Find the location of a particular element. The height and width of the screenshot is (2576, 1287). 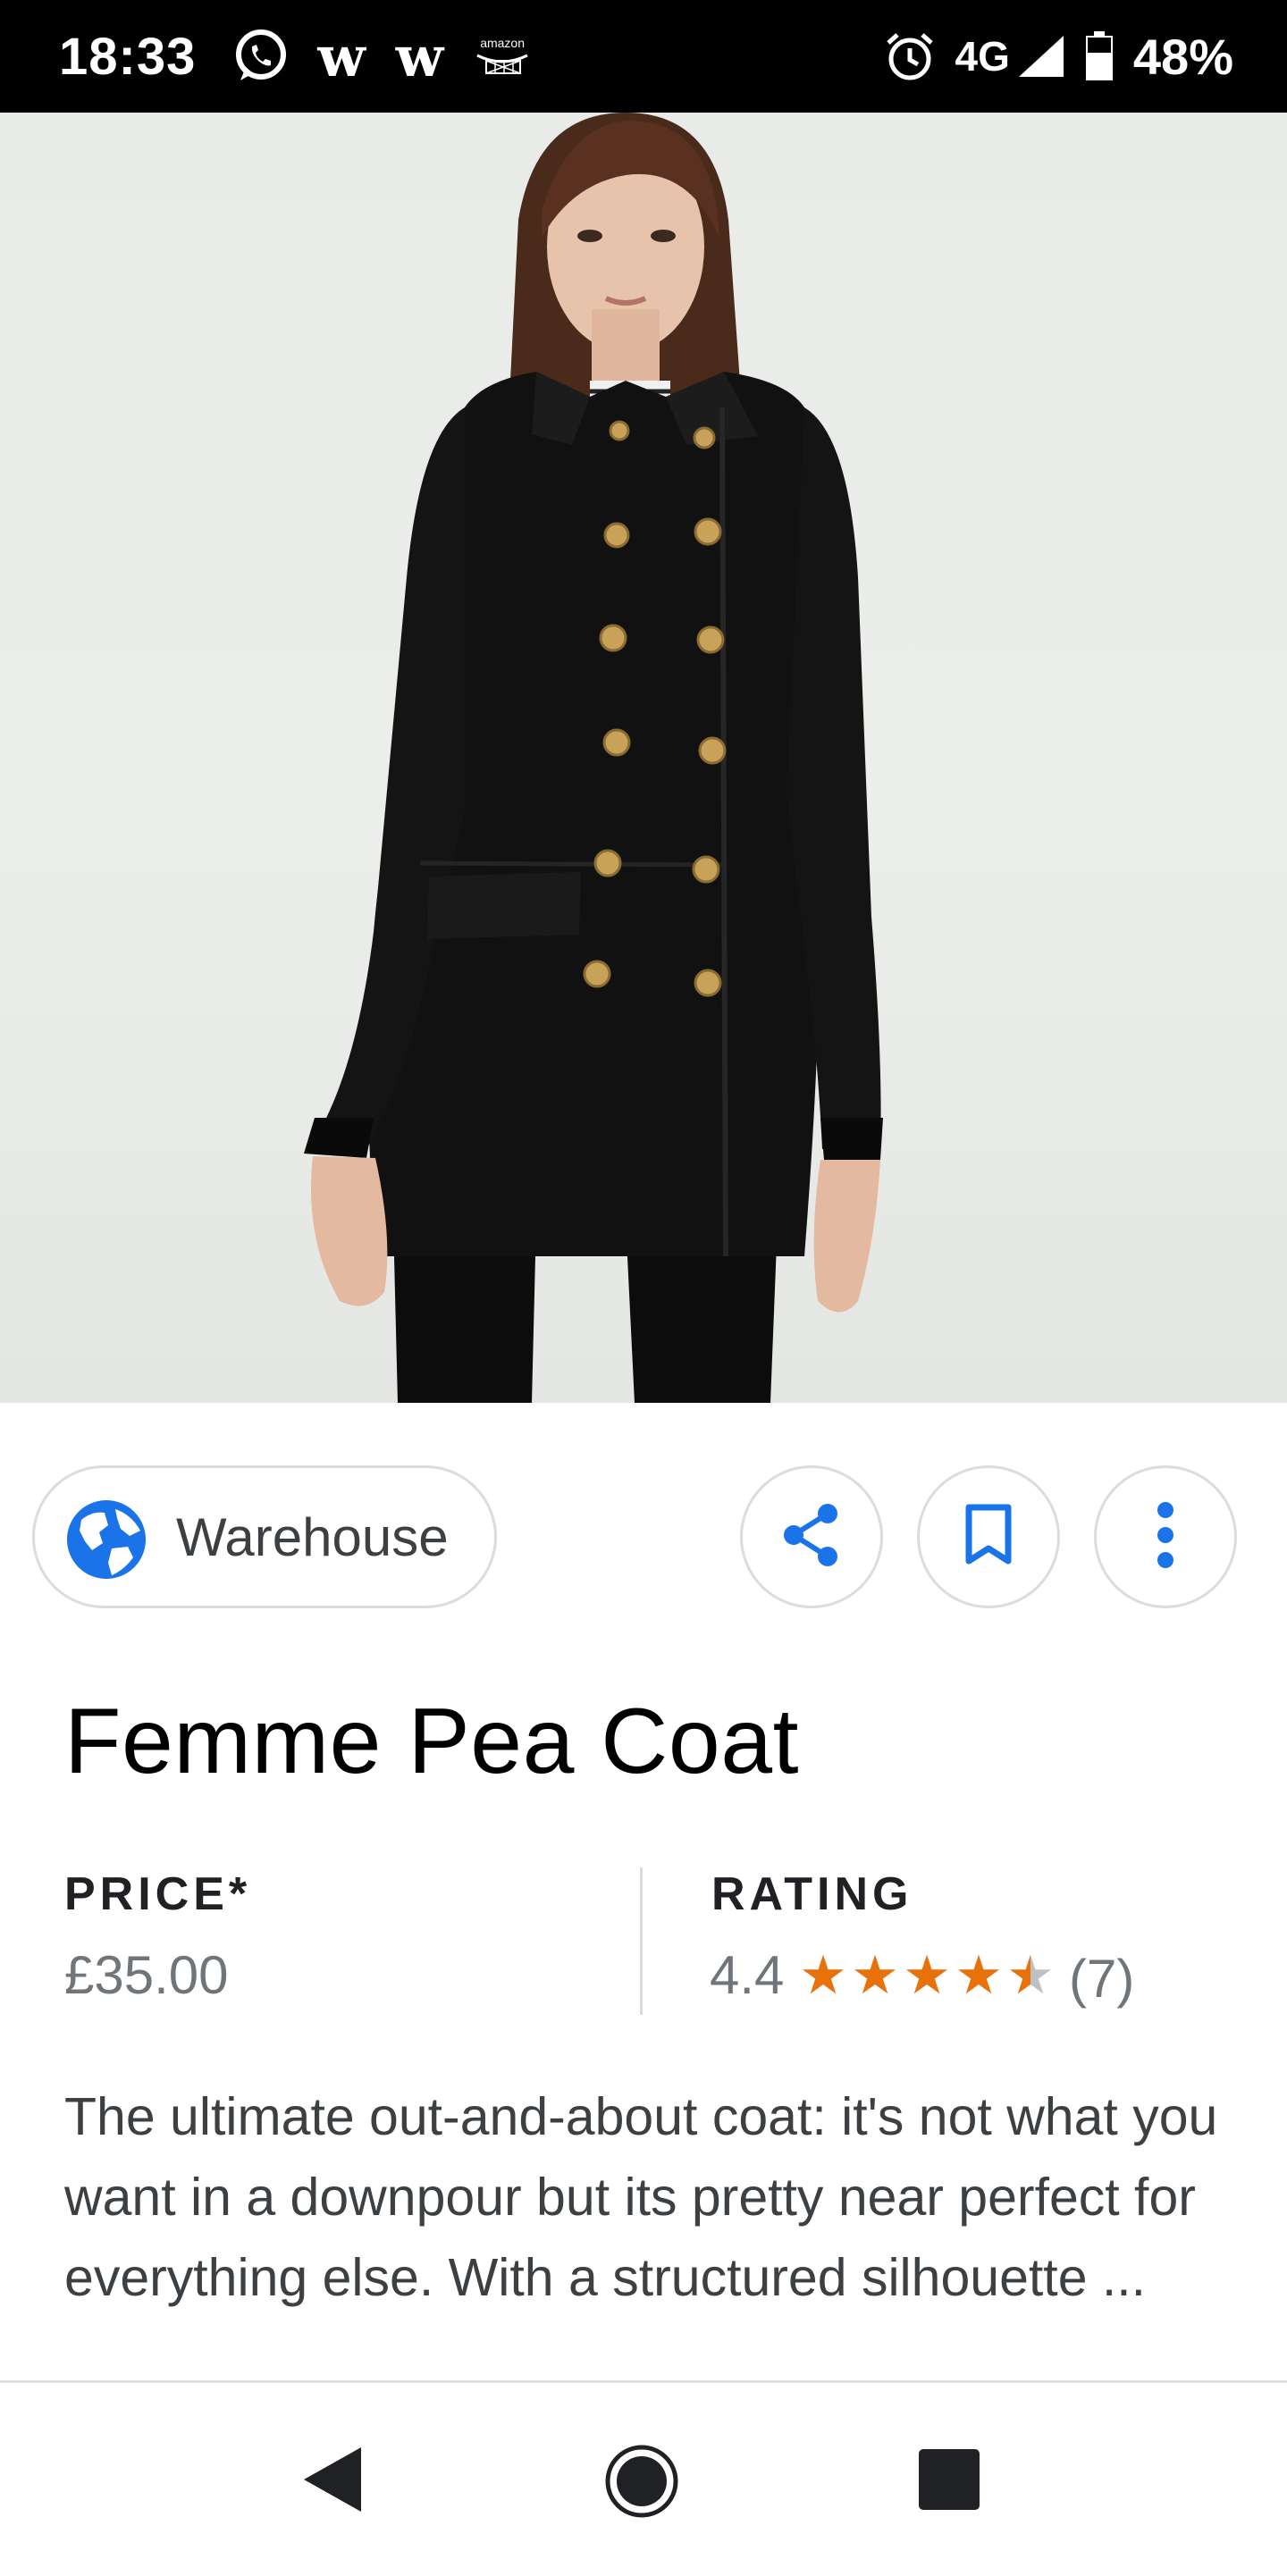

price-label: PRICE* is located at coordinates (158, 1894).